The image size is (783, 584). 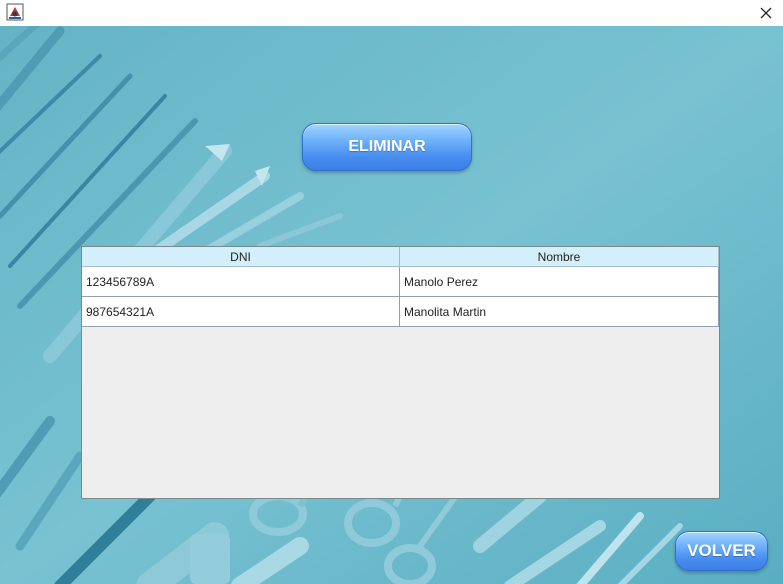 I want to click on table-row: 987654321A Manolita Martin, so click(x=400, y=312).